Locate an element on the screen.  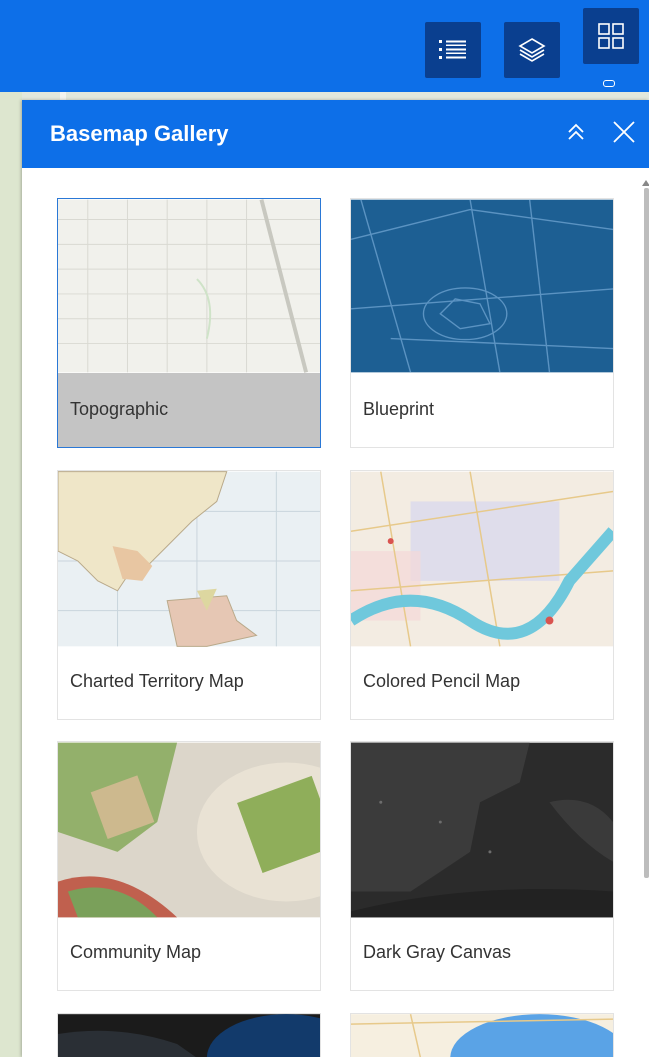
basemap-label: Community Map is located at coordinates (136, 952).